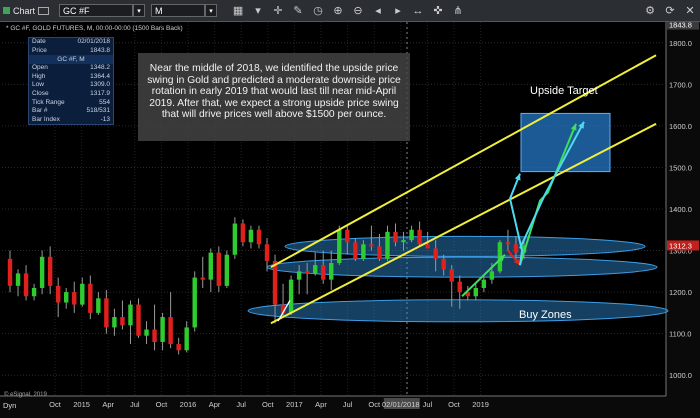 This screenshot has height=418, width=700. I want to click on data-window-key: High, so click(39, 76).